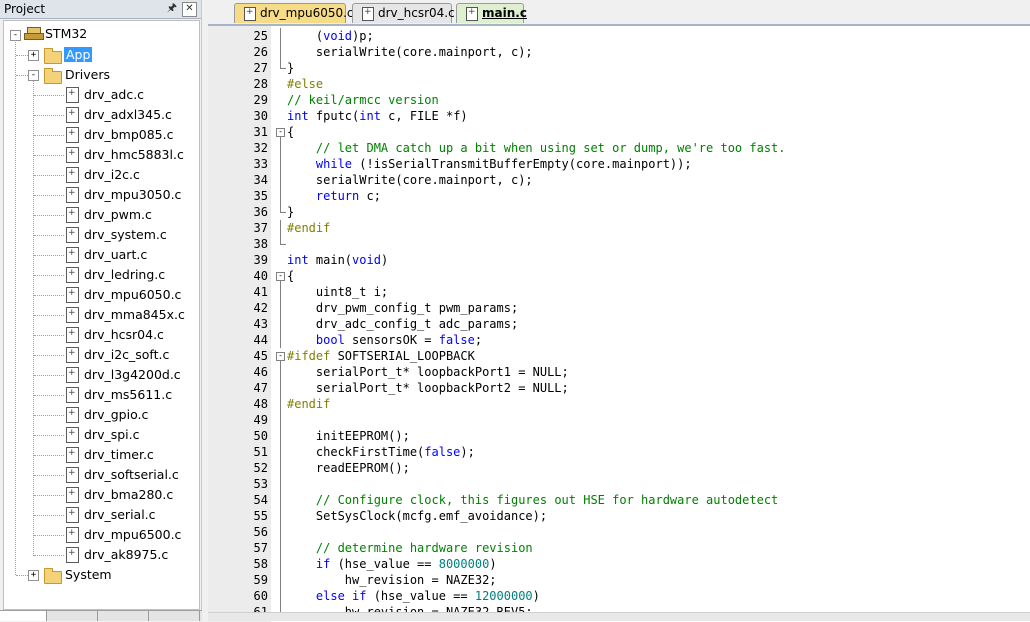  Describe the element at coordinates (128, 115) in the screenshot. I see `tree-file-item: drv_adxl345.c` at that location.